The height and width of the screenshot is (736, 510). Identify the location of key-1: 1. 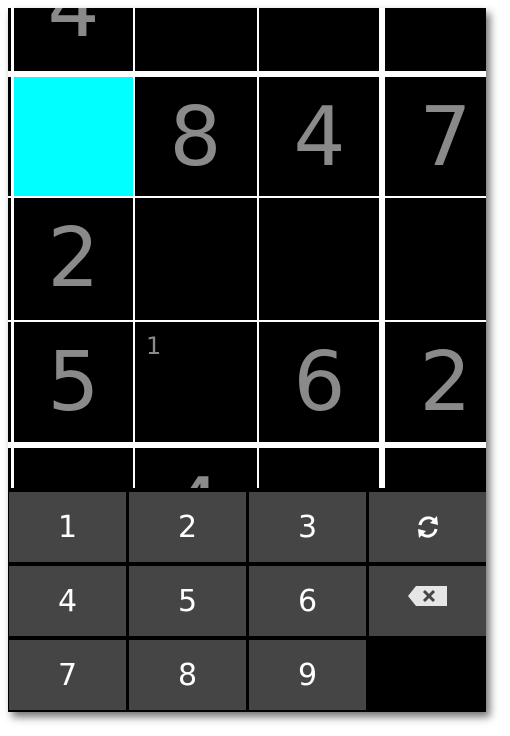
(67, 527).